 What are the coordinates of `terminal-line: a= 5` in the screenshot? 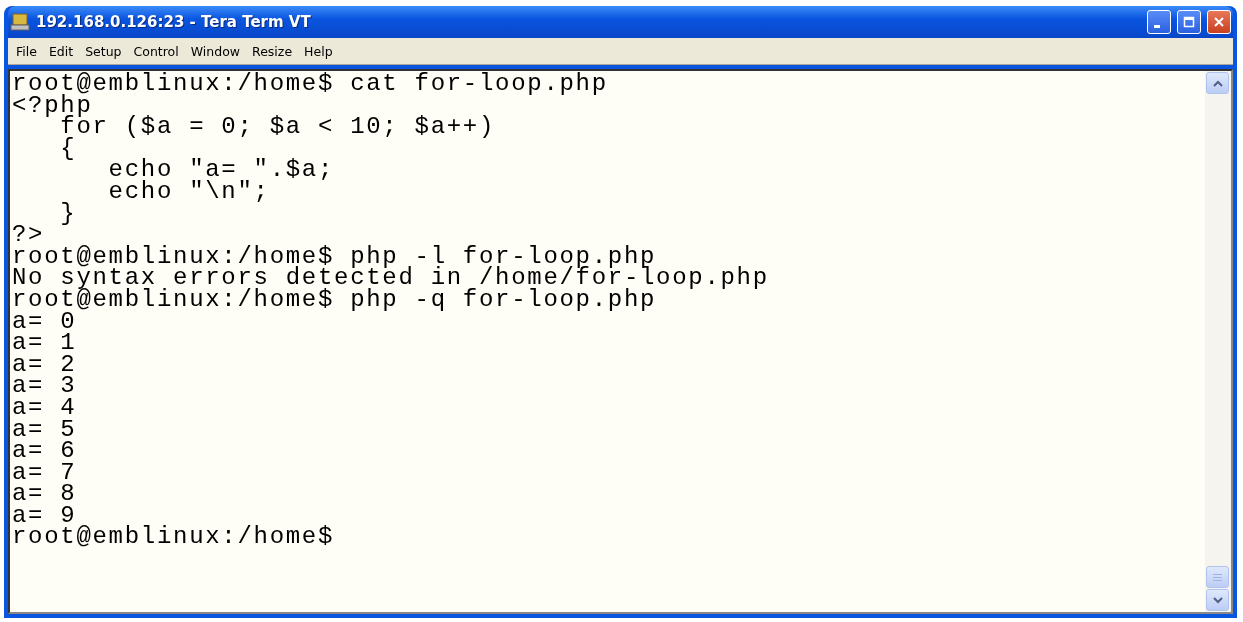 It's located at (45, 429).